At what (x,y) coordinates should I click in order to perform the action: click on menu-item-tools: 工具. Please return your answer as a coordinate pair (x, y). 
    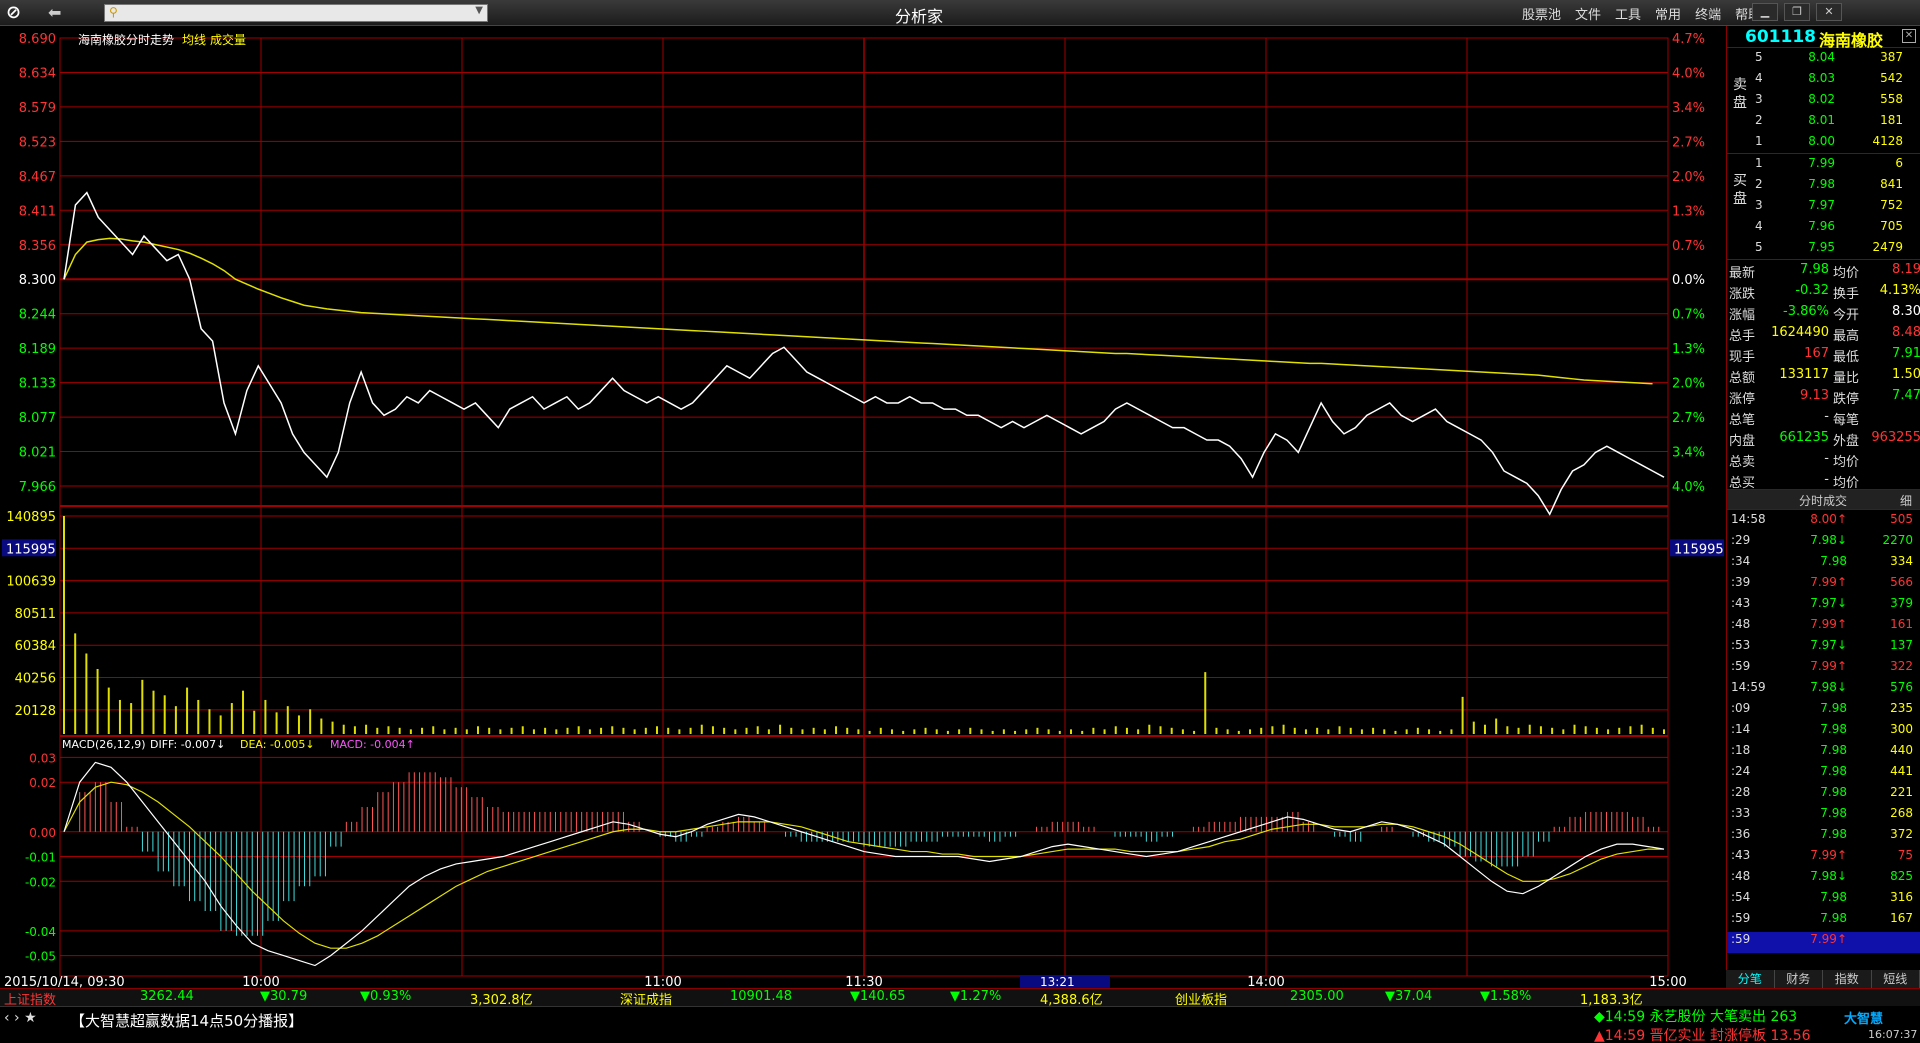
    Looking at the image, I should click on (1628, 13).